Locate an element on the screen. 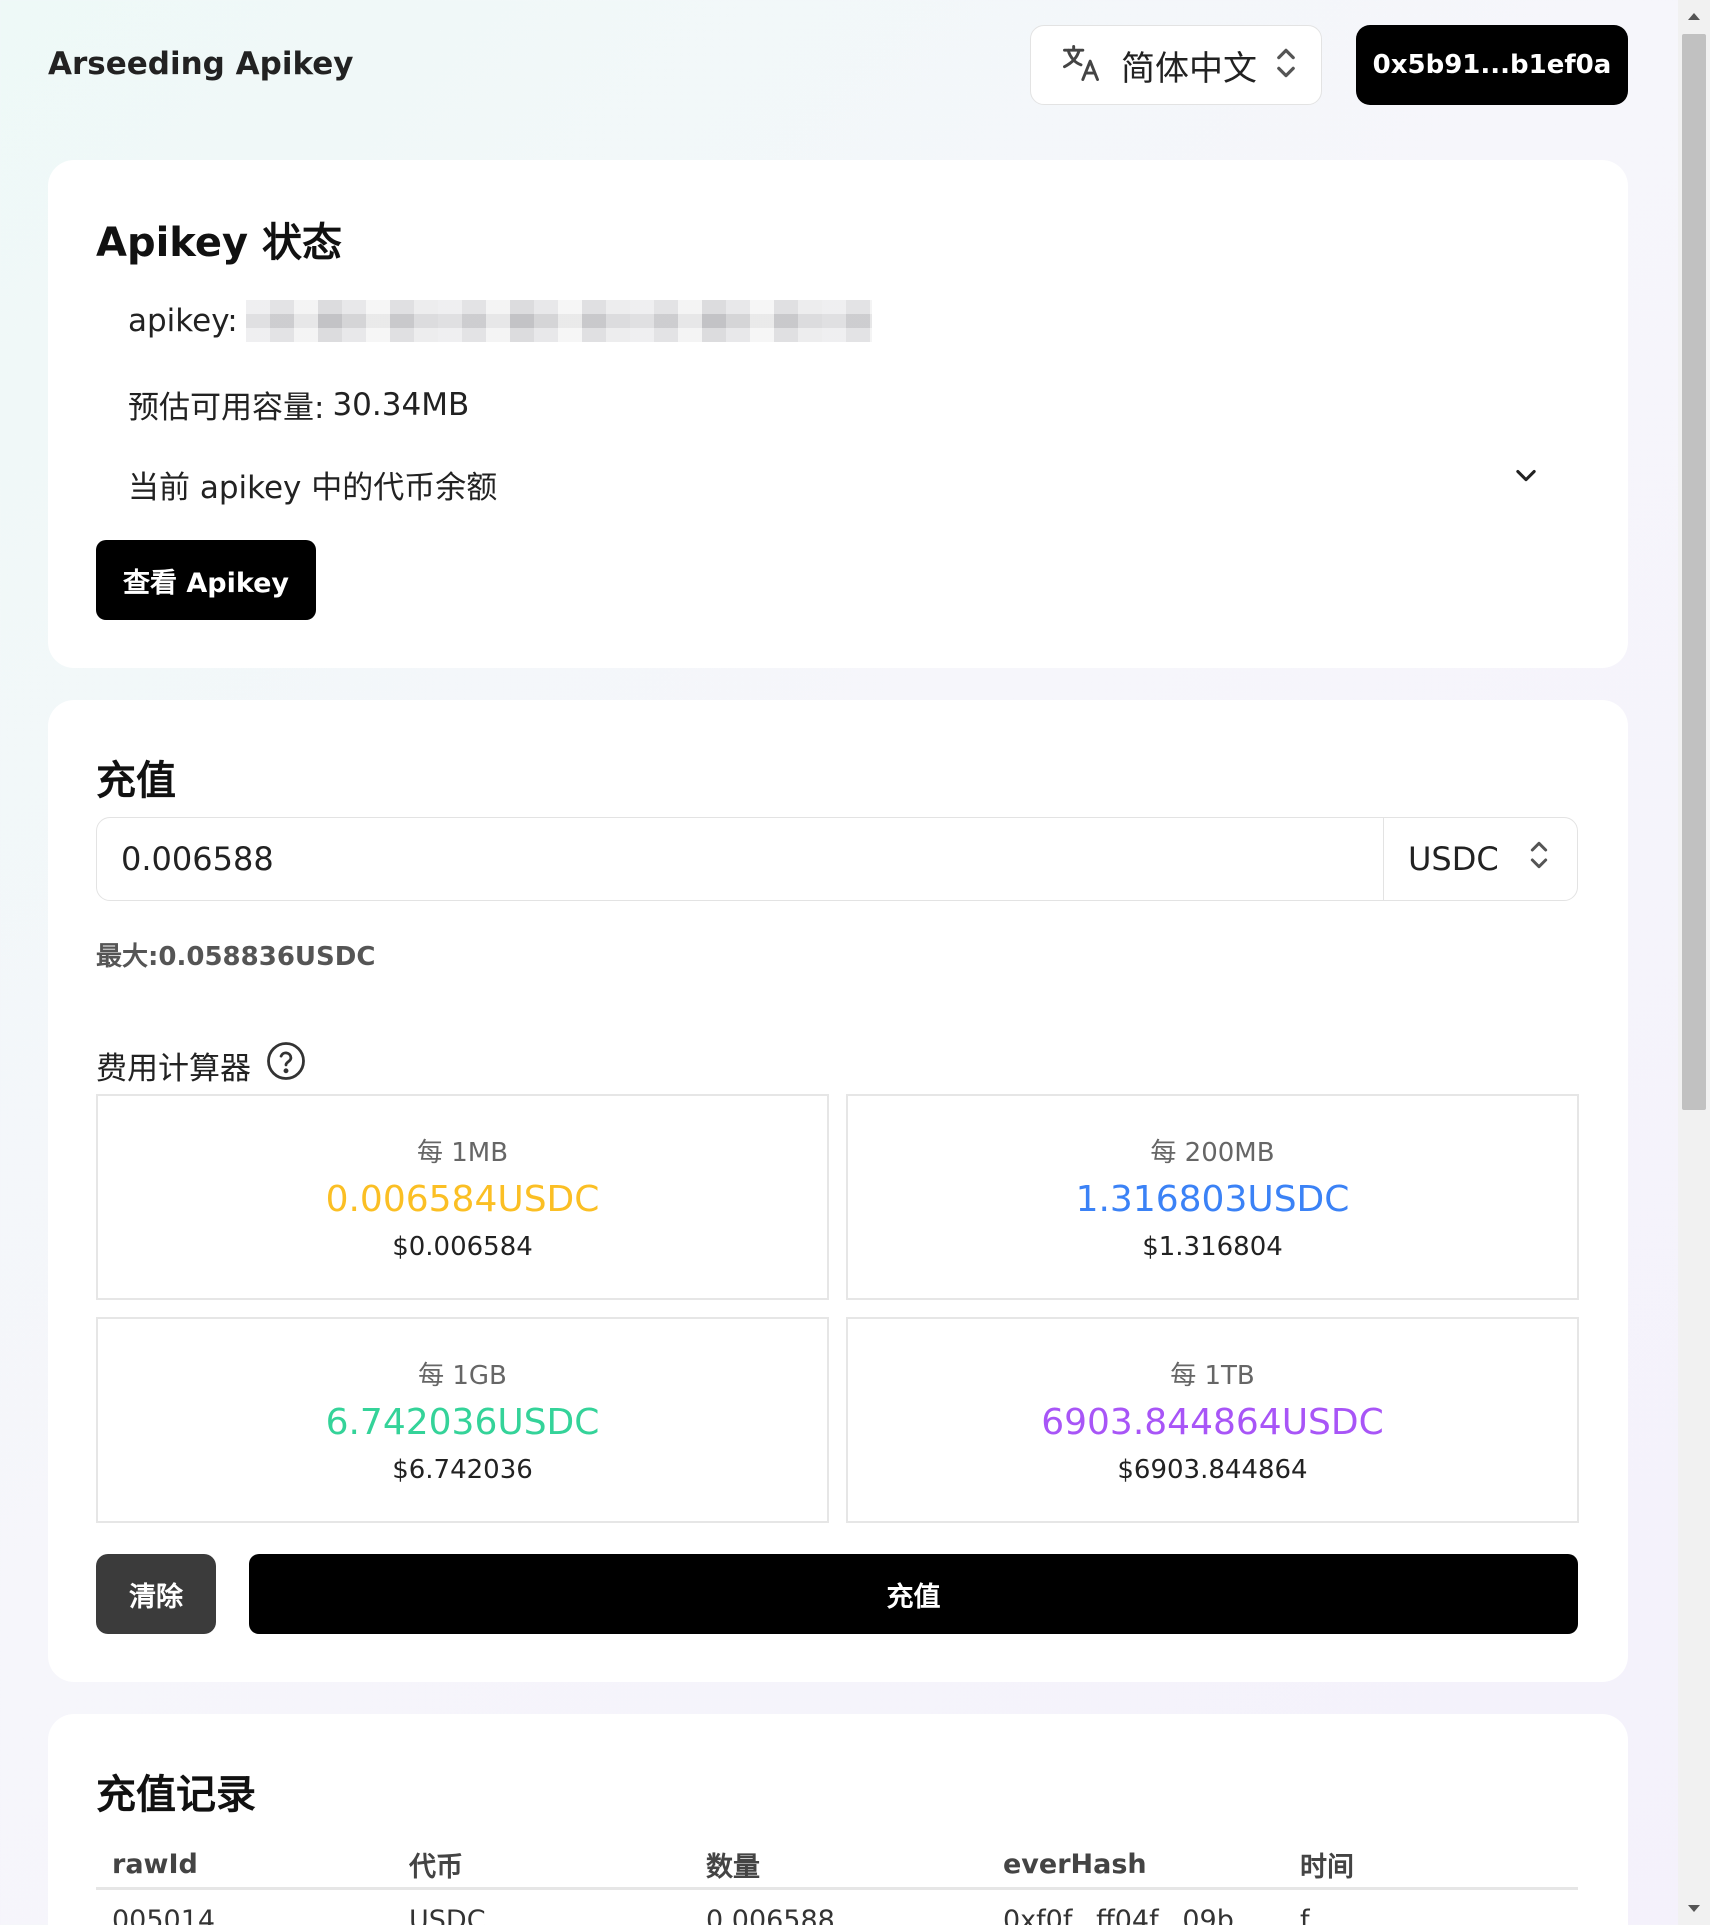 Image resolution: width=1710 pixels, height=1925 pixels. clear-button: 清除 is located at coordinates (156, 1594).